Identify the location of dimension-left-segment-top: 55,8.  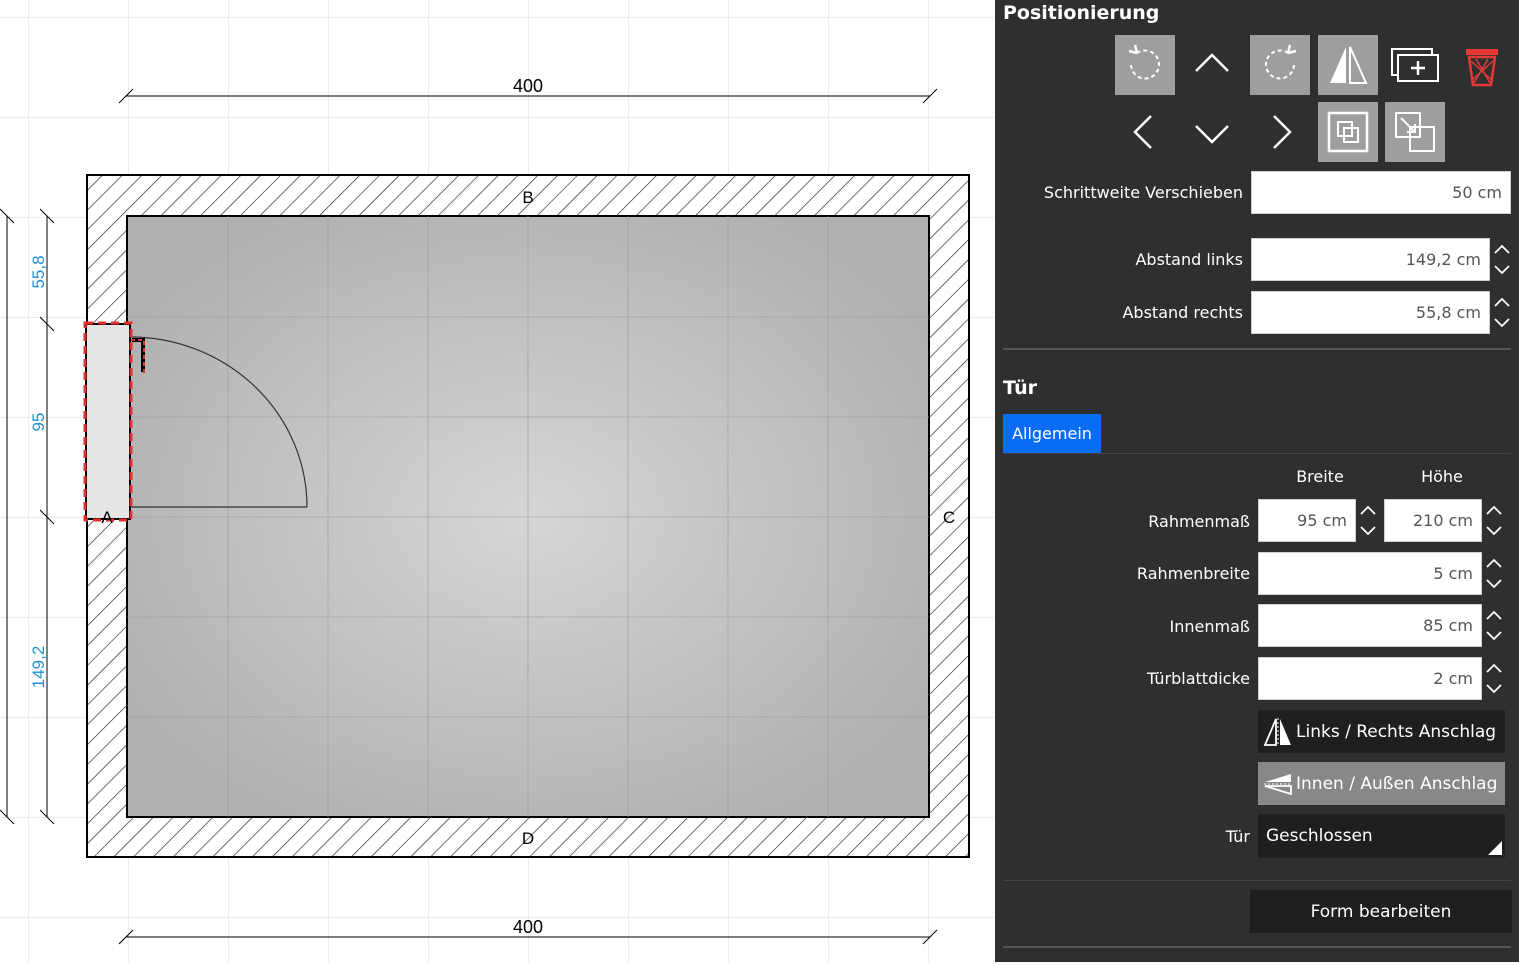
(38, 271).